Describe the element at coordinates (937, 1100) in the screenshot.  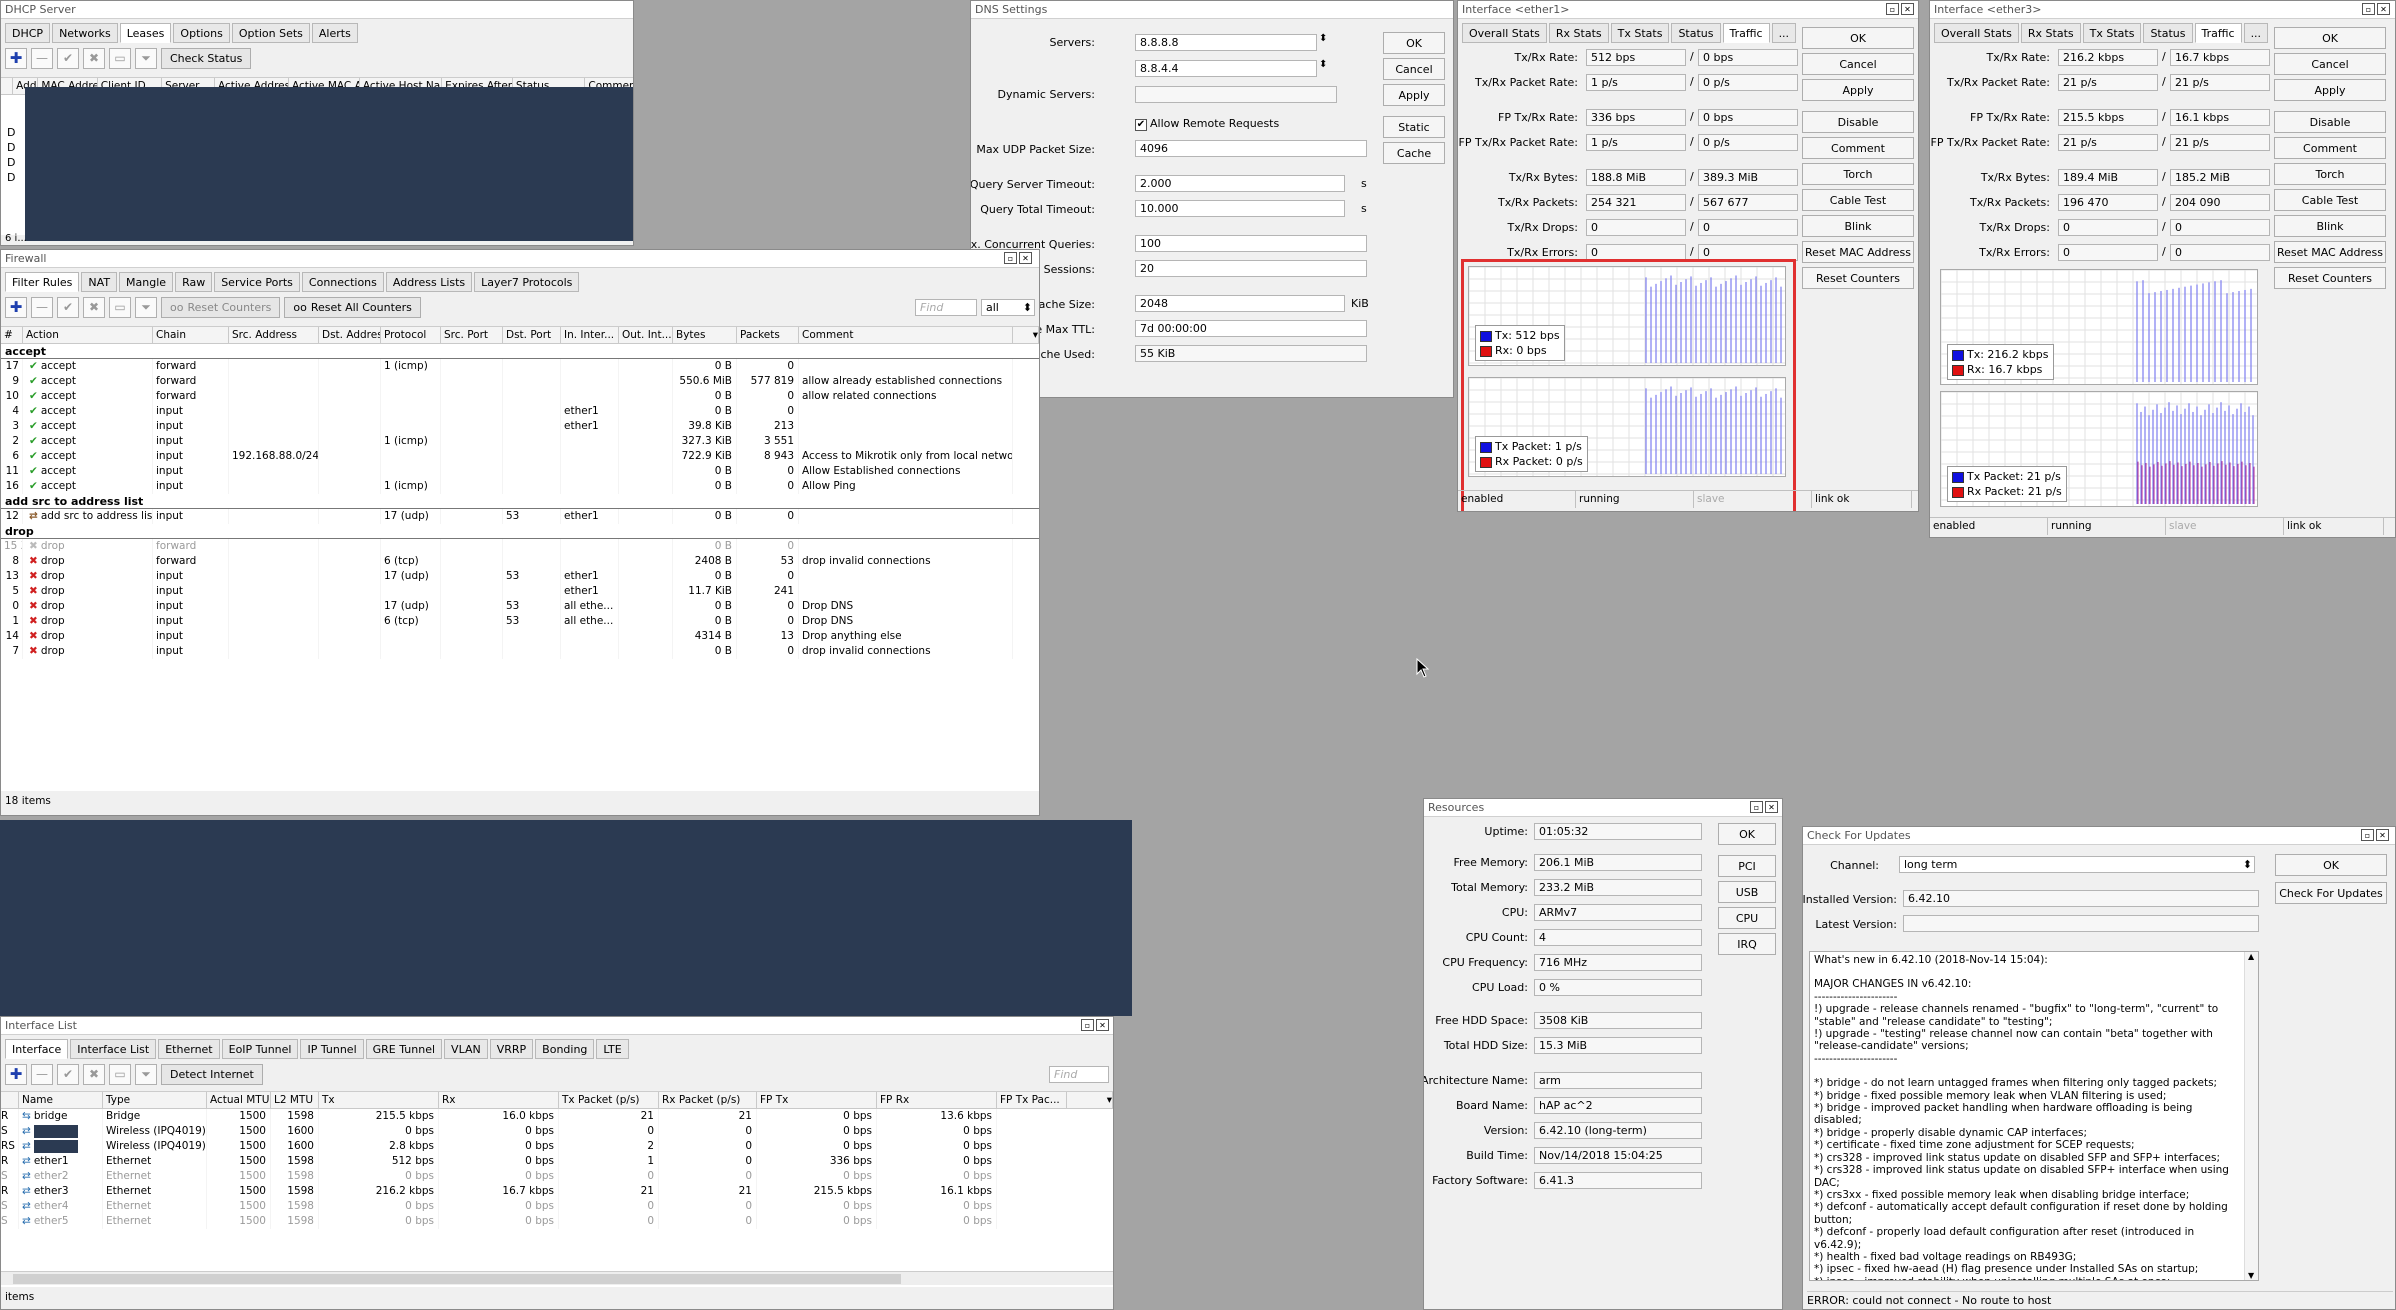
I see `column-header: FP Rx` at that location.